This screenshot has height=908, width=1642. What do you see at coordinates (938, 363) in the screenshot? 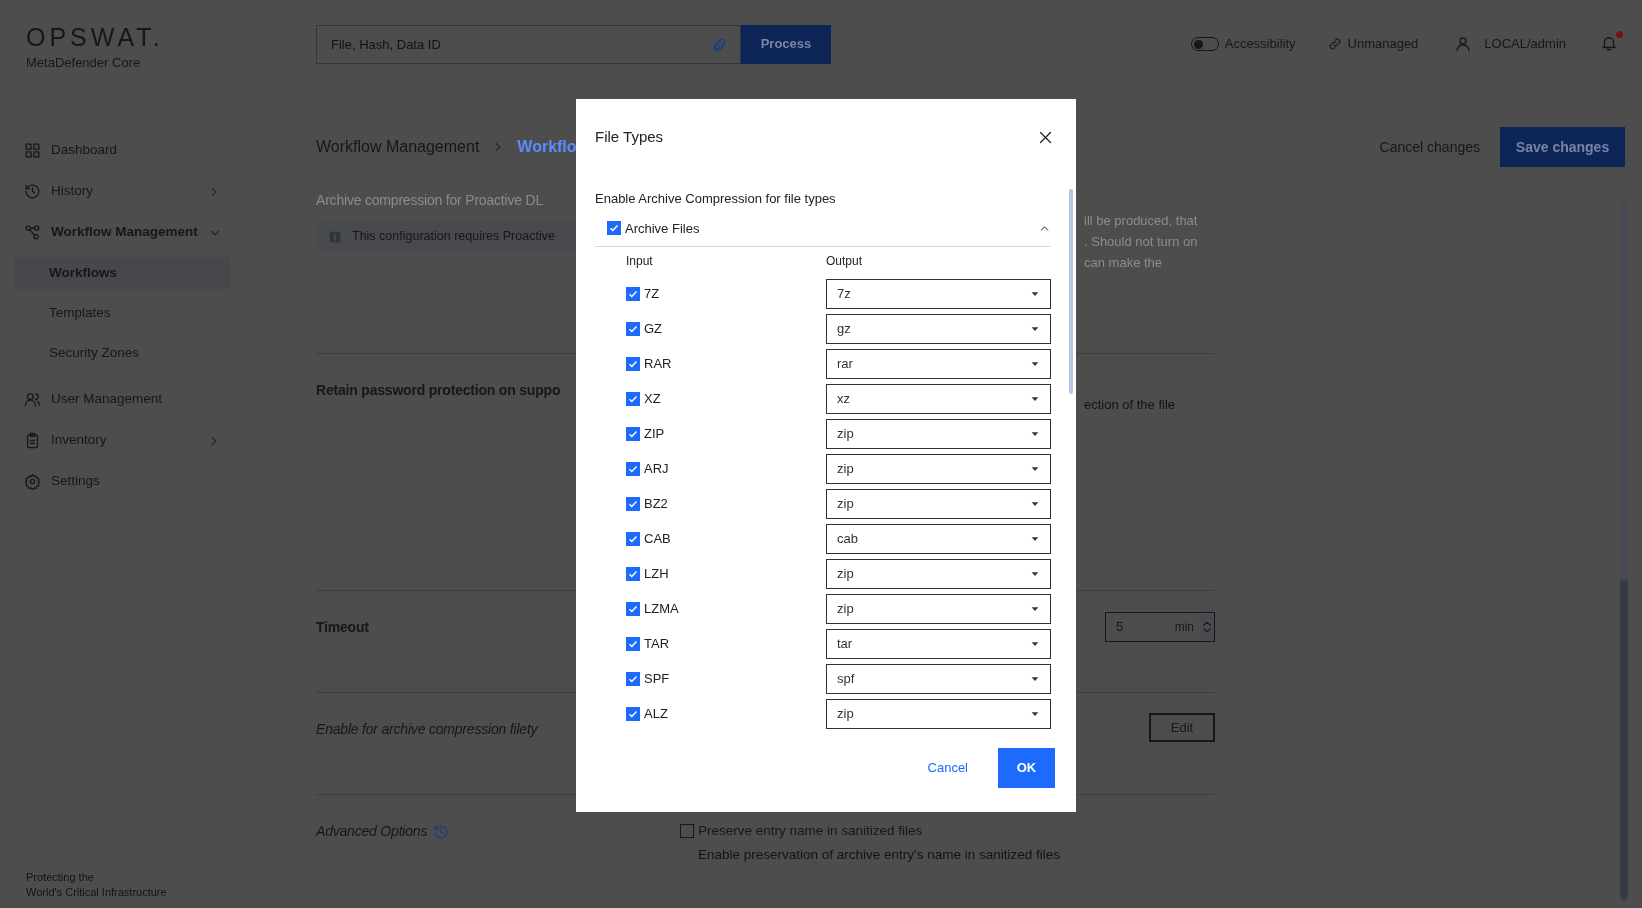
I see `output-select: rar` at bounding box center [938, 363].